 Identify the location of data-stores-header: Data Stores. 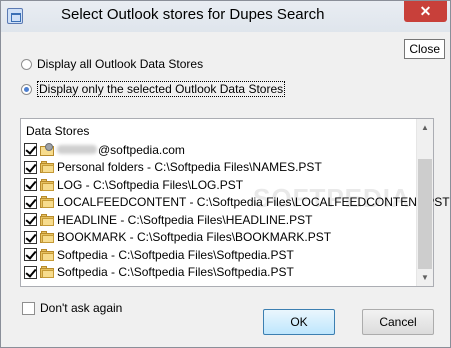
(58, 131).